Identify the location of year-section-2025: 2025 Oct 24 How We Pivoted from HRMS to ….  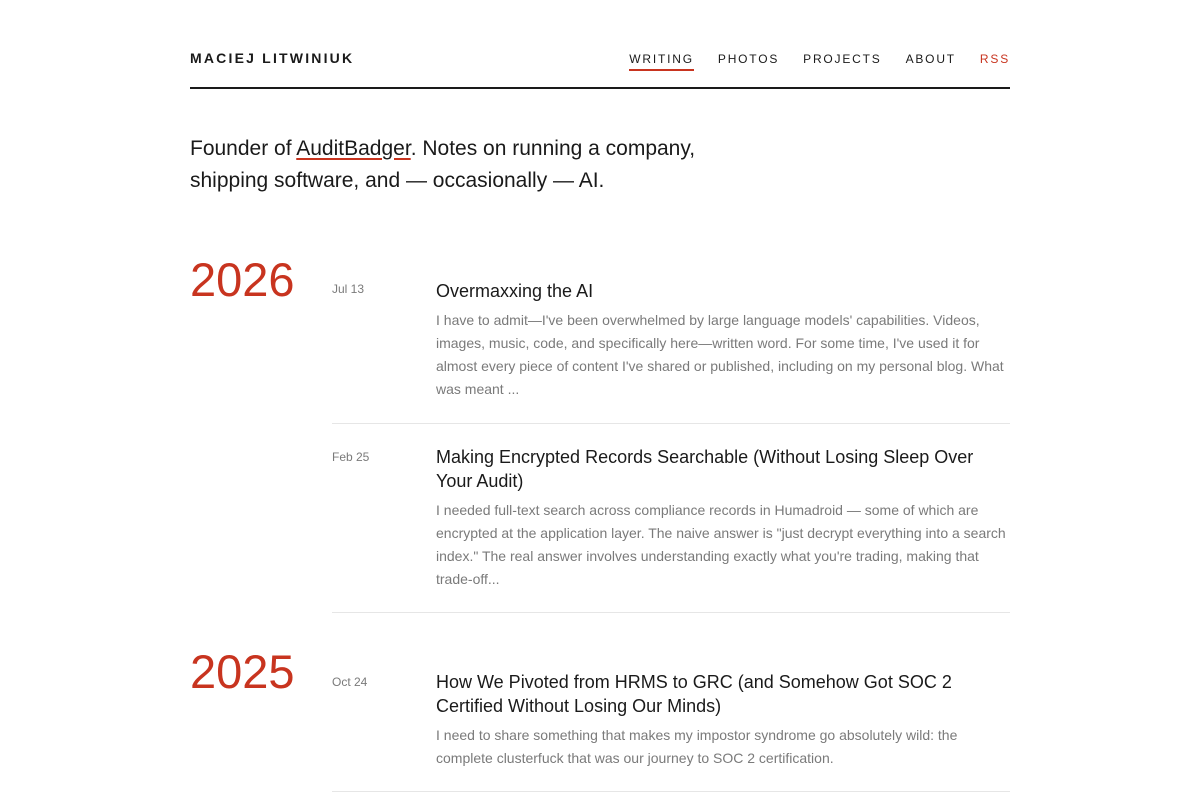
(600, 719).